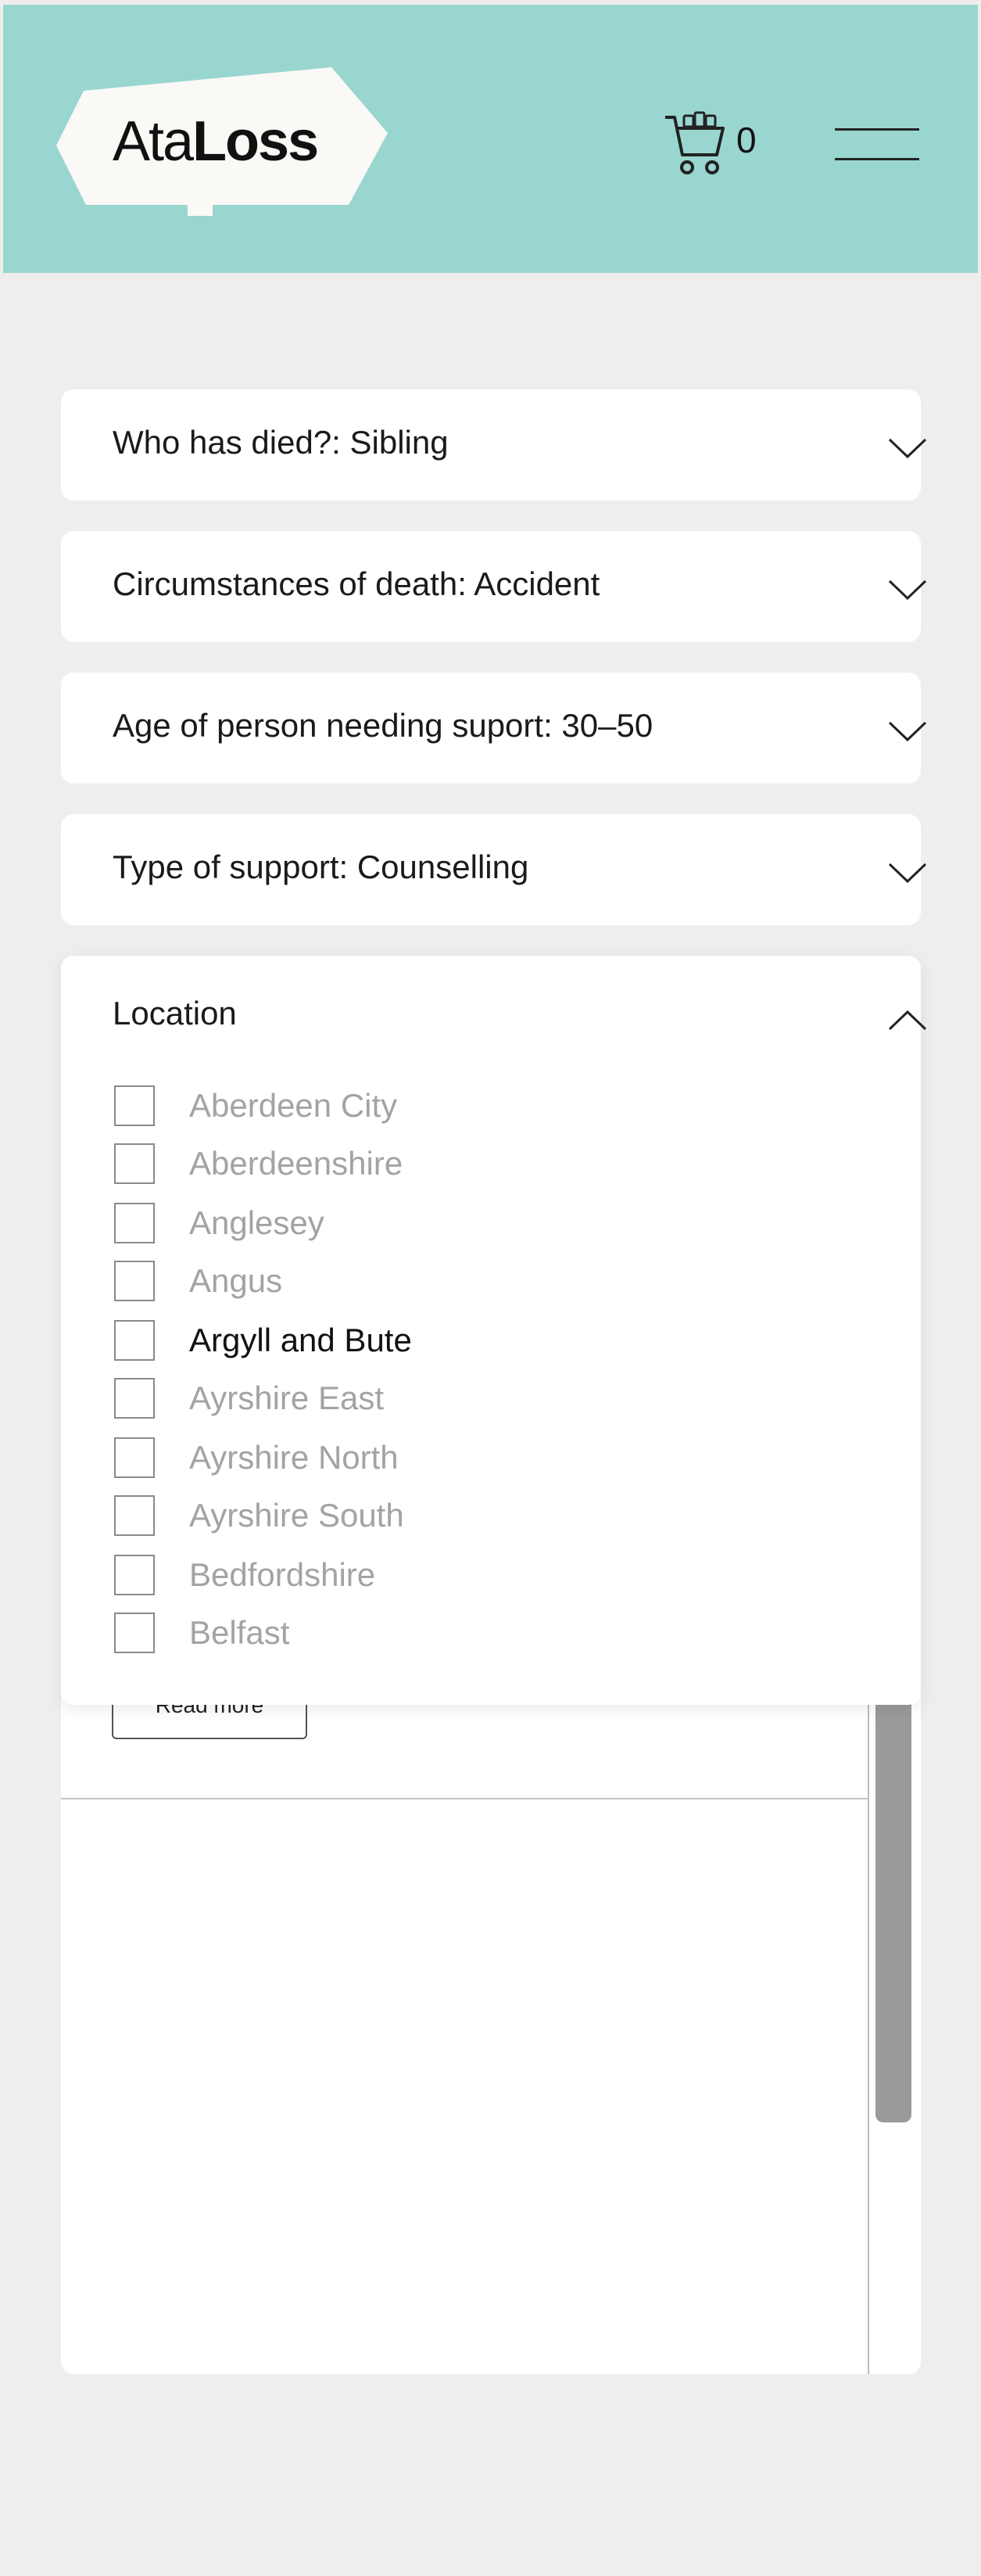 This screenshot has width=981, height=2576. What do you see at coordinates (356, 583) in the screenshot?
I see `filter-label: Circumstances of death: Accident` at bounding box center [356, 583].